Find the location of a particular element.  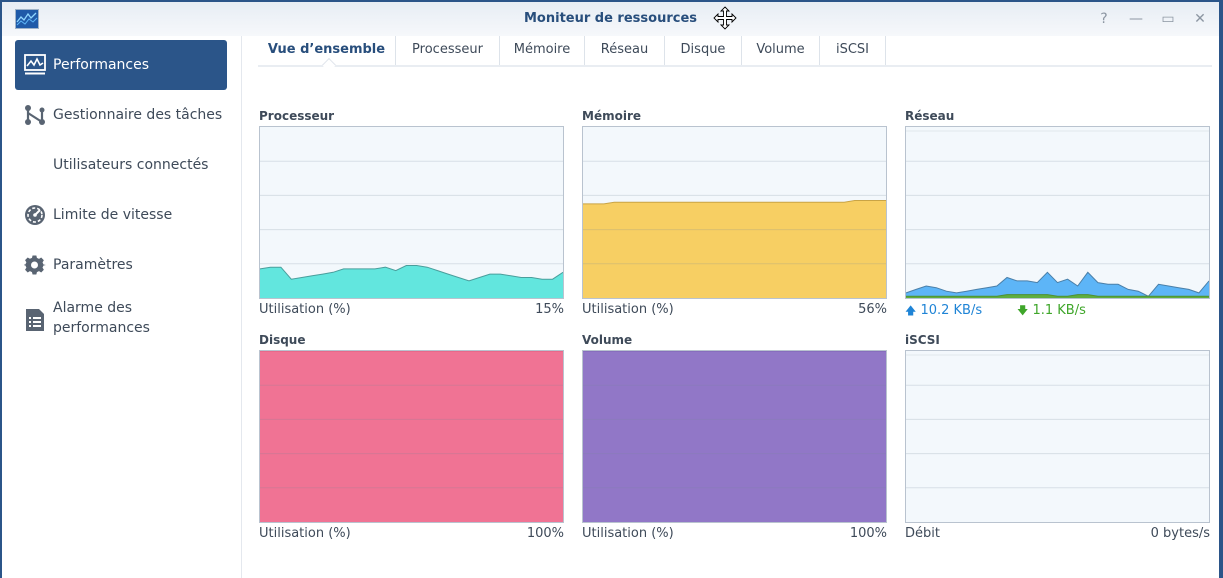

move-cursor-icon is located at coordinates (725, 18).